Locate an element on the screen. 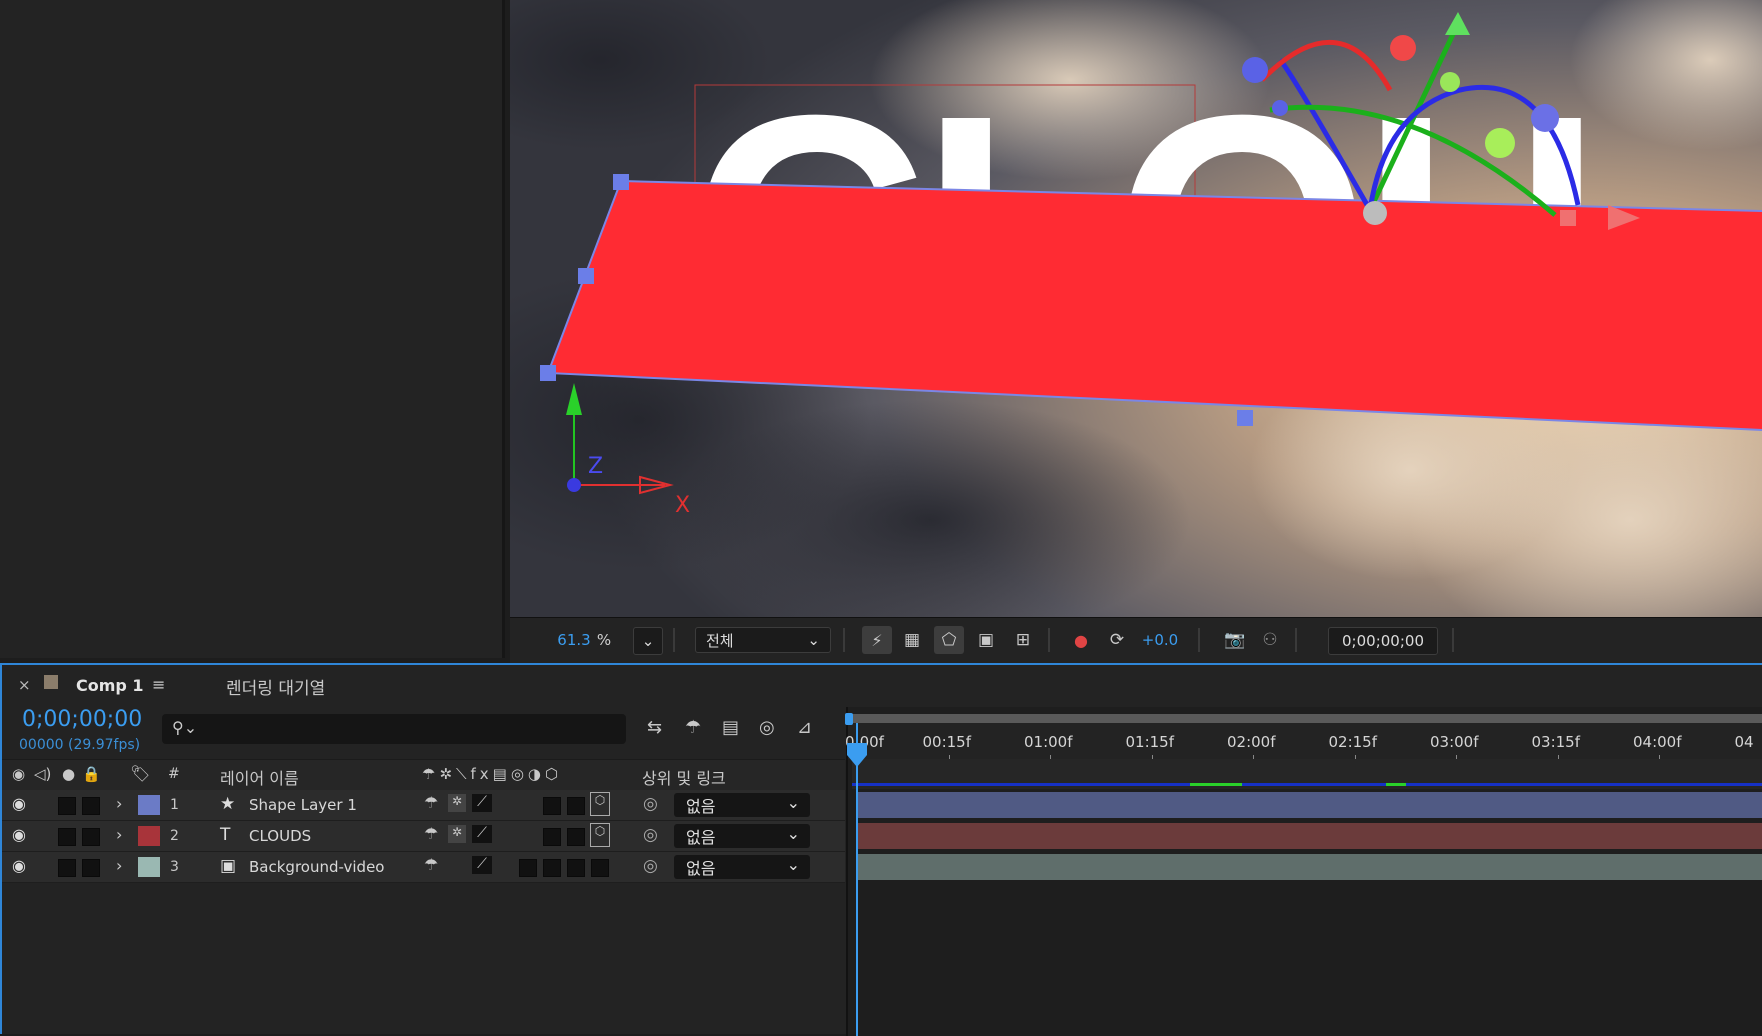  solo-icon: ● is located at coordinates (68, 774).